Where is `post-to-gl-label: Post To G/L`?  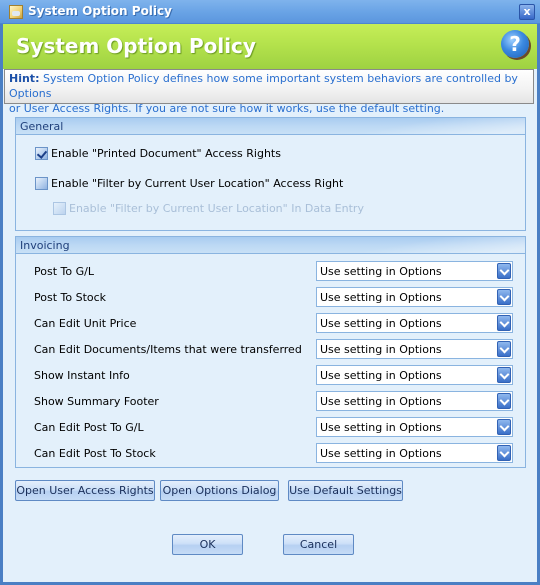 post-to-gl-label: Post To G/L is located at coordinates (64, 271).